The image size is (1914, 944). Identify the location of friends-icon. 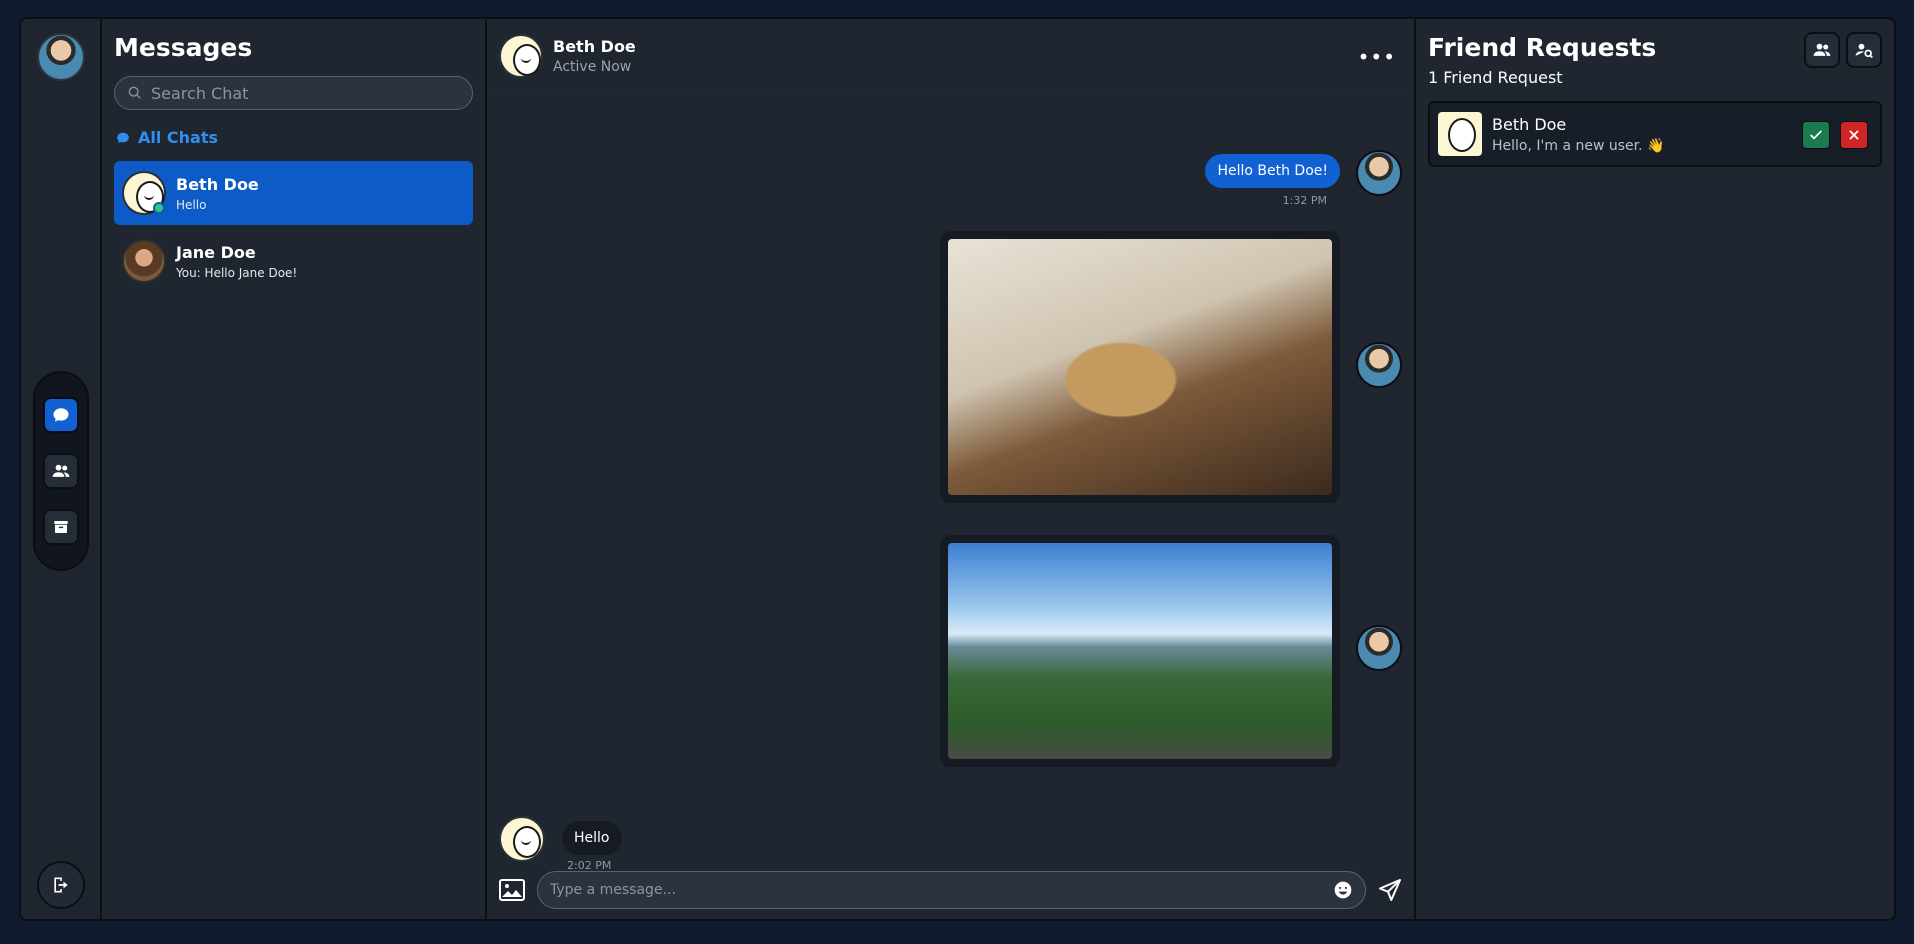
(61, 470).